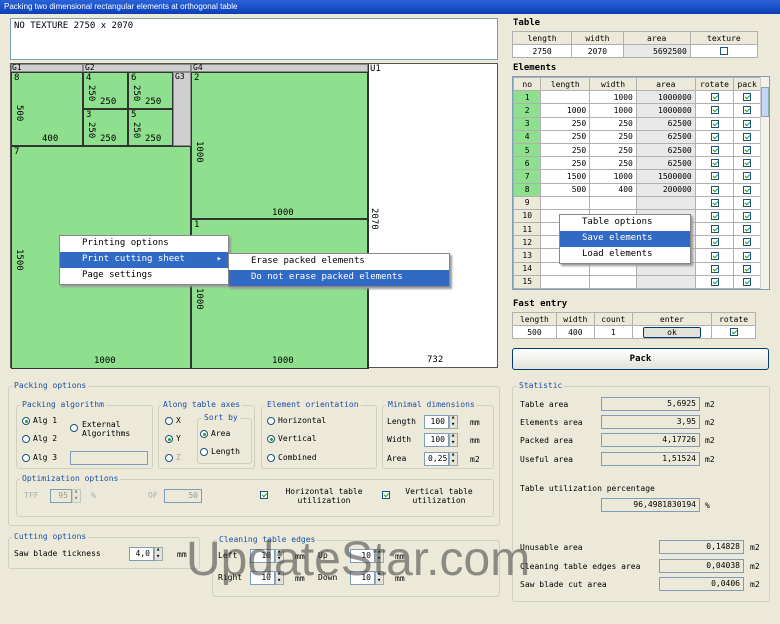  I want to click on external-radio: External Algorithms, so click(105, 429).